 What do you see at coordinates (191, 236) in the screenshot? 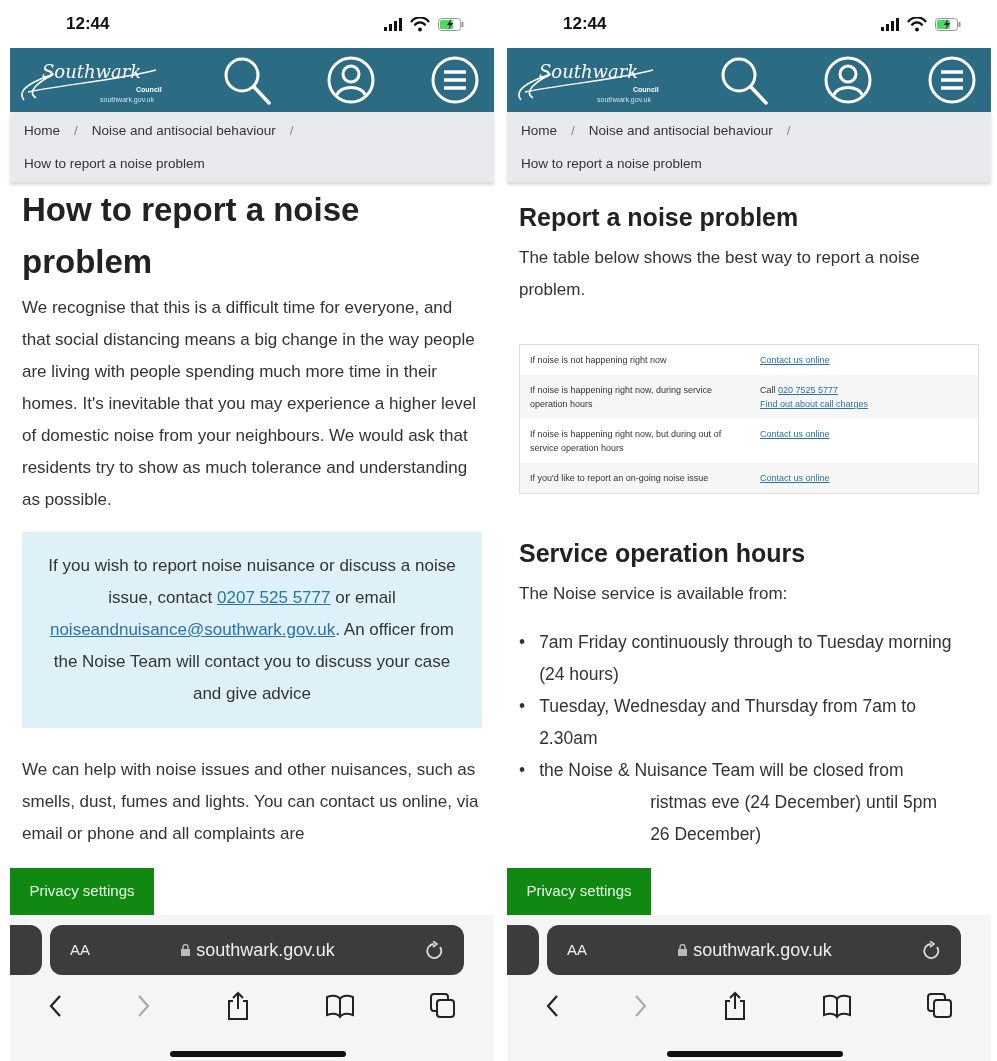
I see `page-title: How to report a noise problem` at bounding box center [191, 236].